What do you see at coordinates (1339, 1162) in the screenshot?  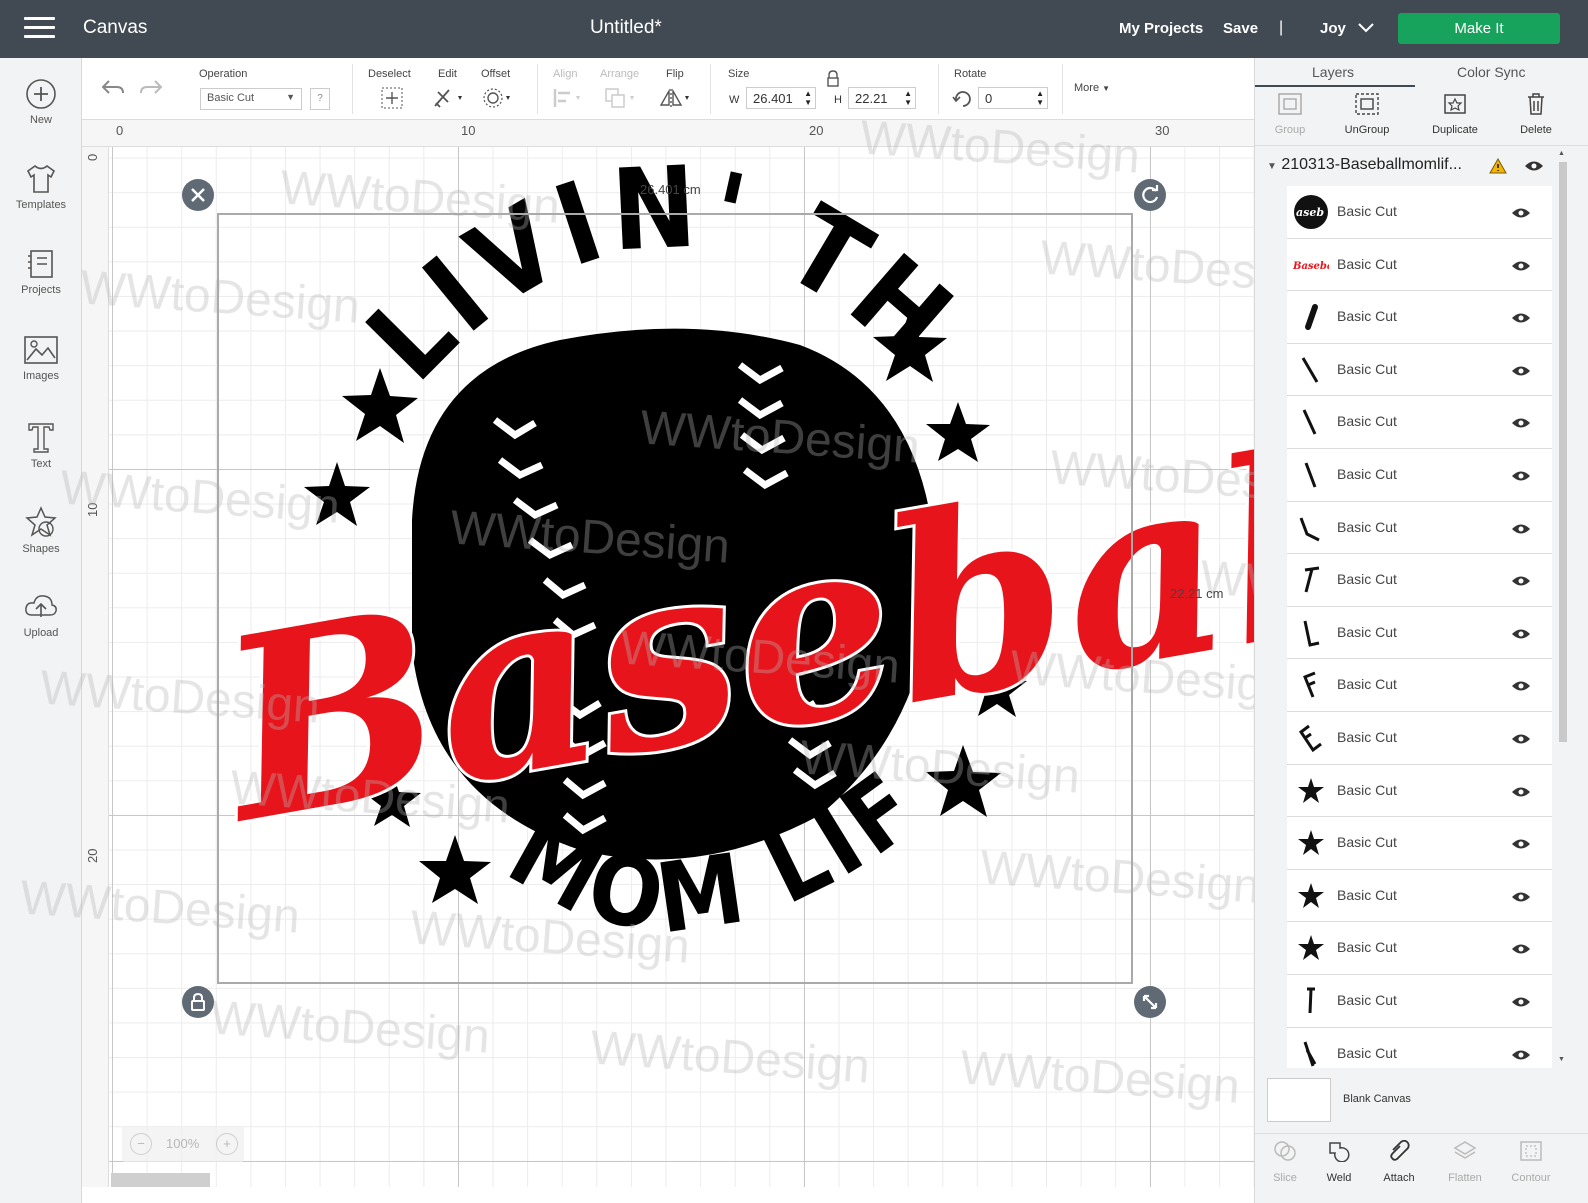 I see `weld-button: Weld` at bounding box center [1339, 1162].